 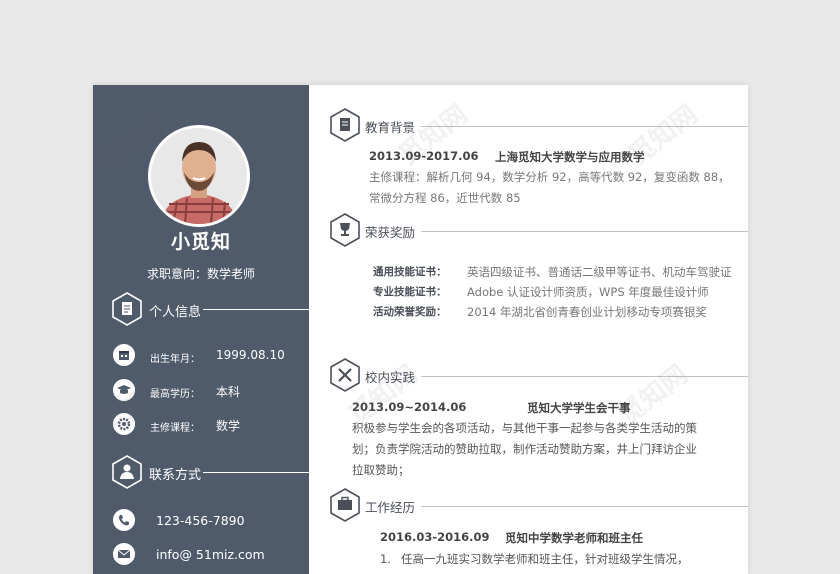 I want to click on info-row-major: 主修课程： 数学, so click(x=208, y=425).